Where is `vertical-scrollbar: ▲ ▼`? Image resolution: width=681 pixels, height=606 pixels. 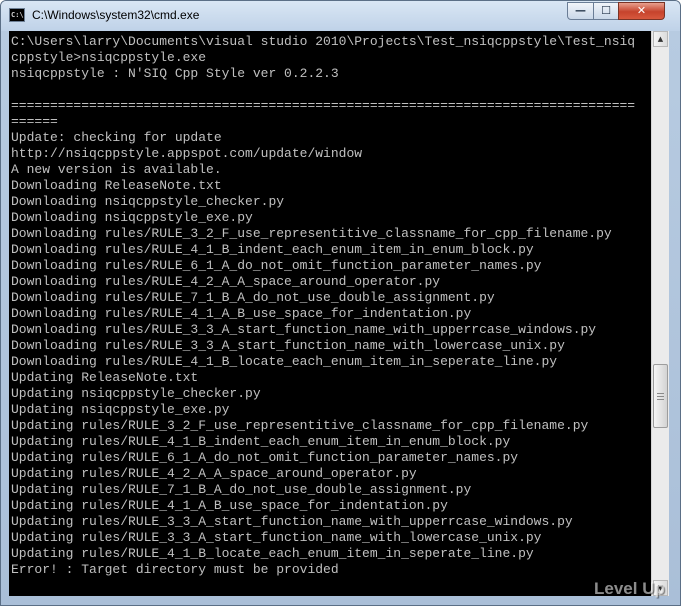 vertical-scrollbar: ▲ ▼ is located at coordinates (660, 313).